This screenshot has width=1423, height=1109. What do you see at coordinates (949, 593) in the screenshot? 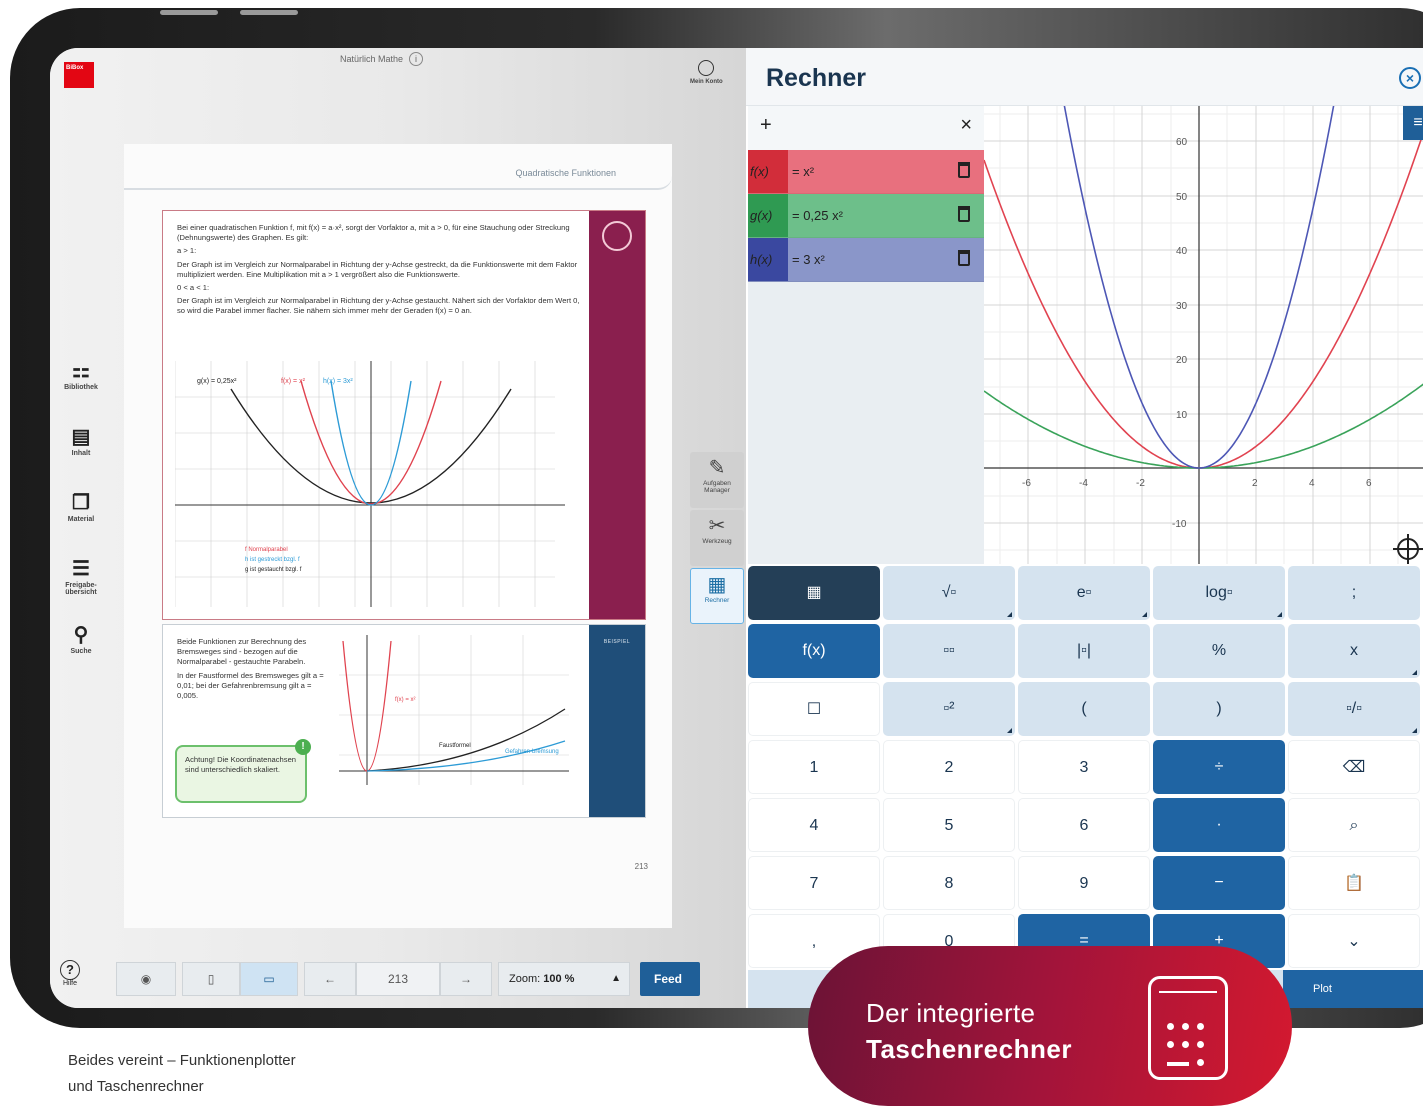
I see `sqrt-key: √▫` at bounding box center [949, 593].